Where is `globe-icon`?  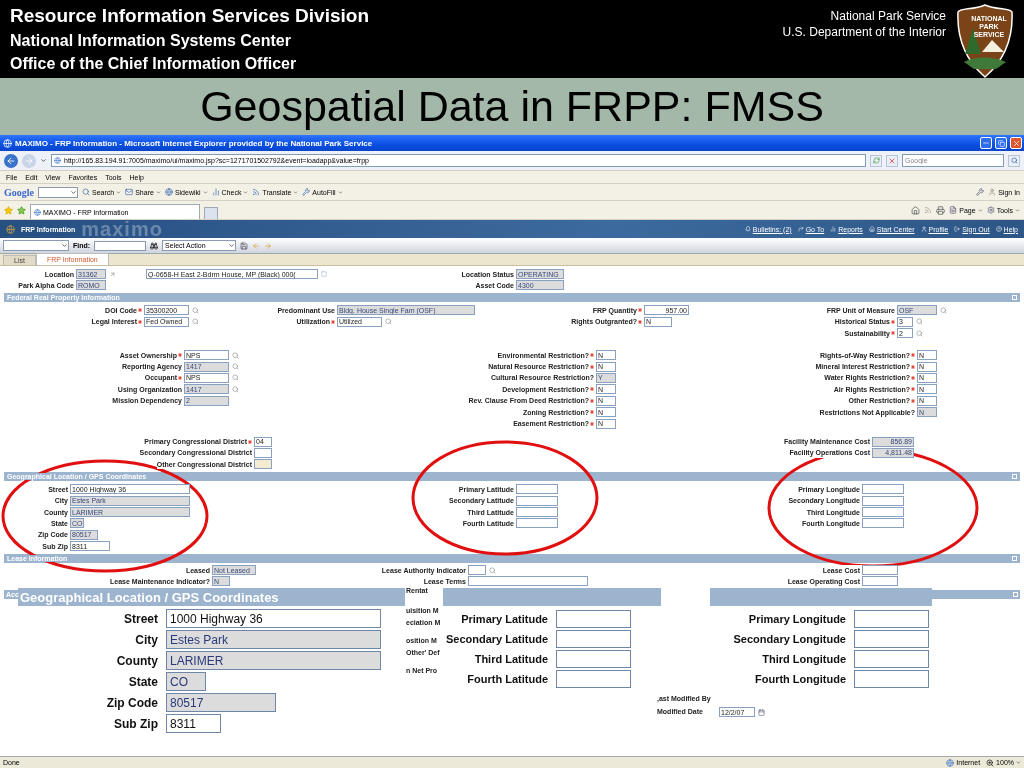 globe-icon is located at coordinates (950, 762).